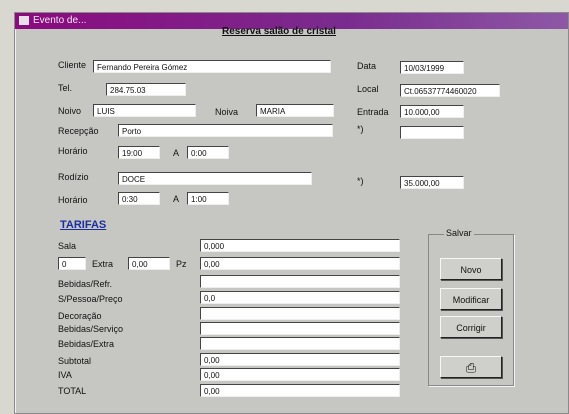 The image size is (569, 414). Describe the element at coordinates (181, 264) in the screenshot. I see `extra-unit-label: Pz` at that location.